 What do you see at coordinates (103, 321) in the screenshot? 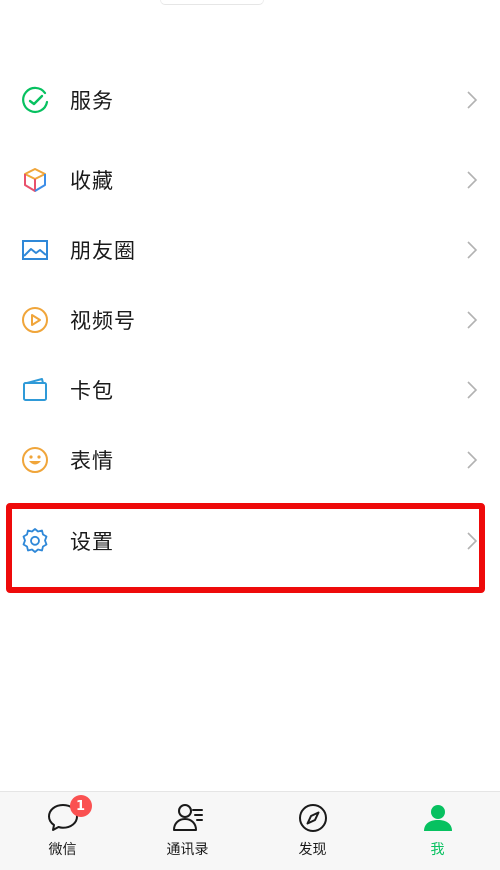
I see `menu-item-label: 视频号` at bounding box center [103, 321].